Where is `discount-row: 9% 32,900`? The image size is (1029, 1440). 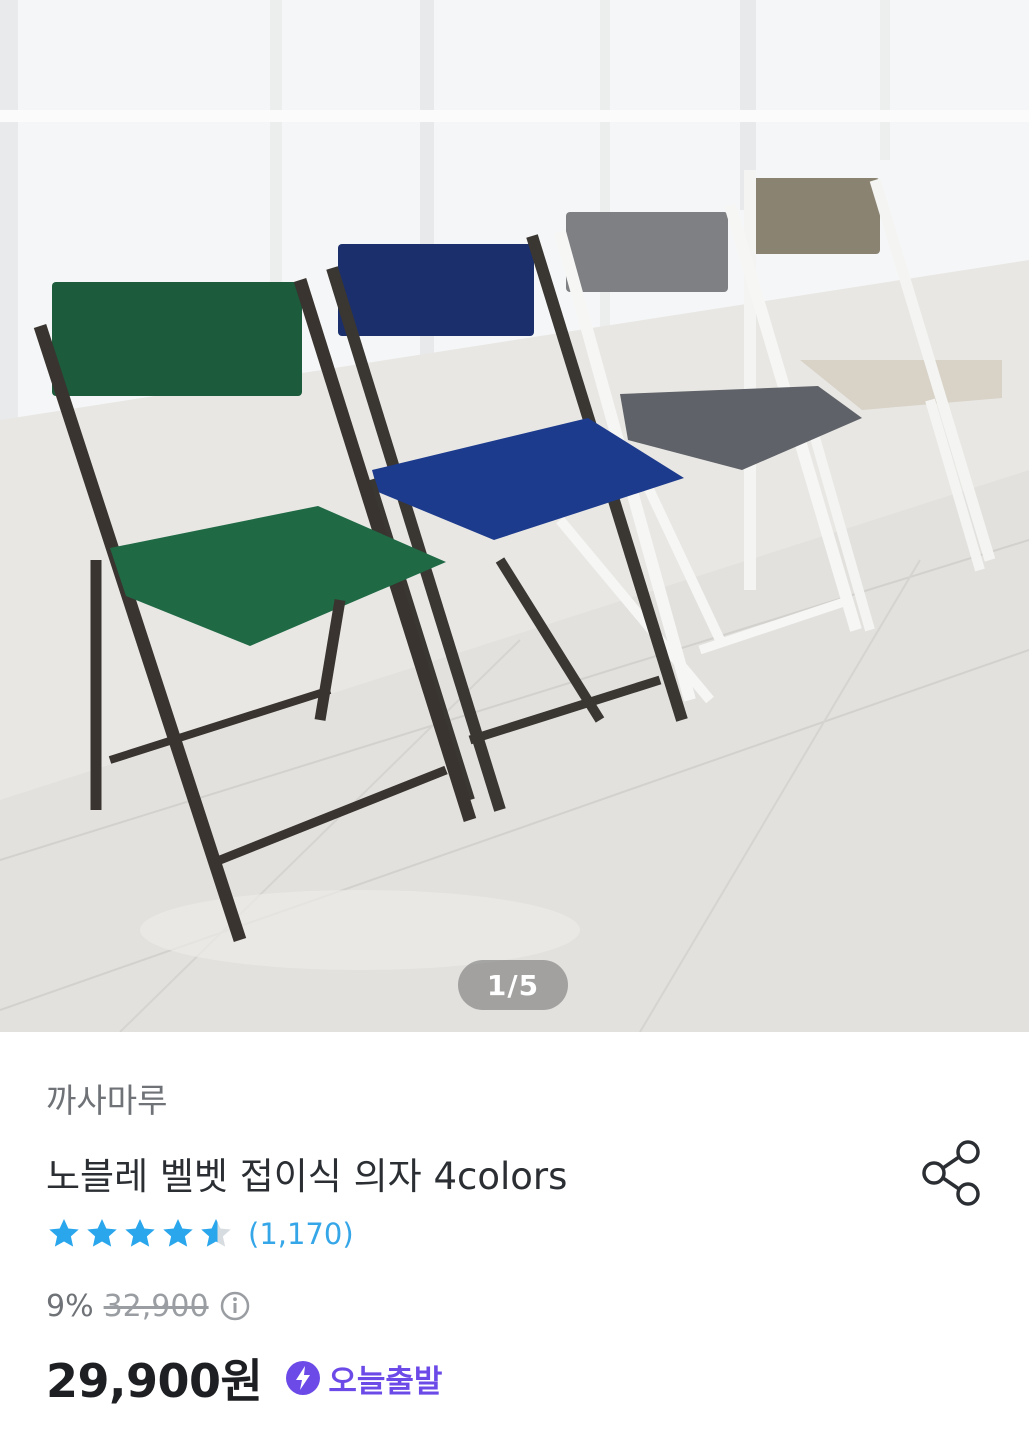 discount-row: 9% 32,900 is located at coordinates (148, 1306).